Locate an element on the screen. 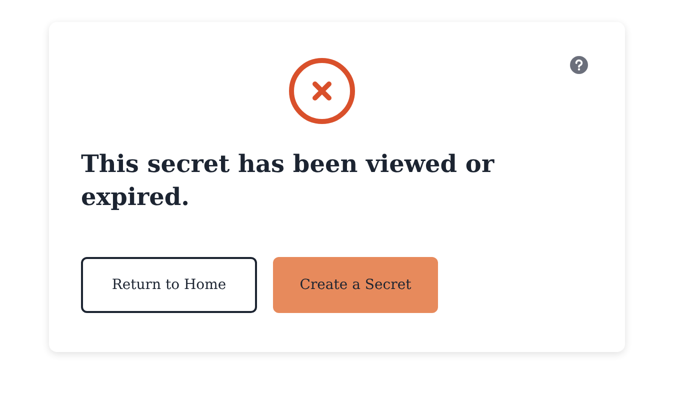 The width and height of the screenshot is (692, 407). create-button: Create a Secret is located at coordinates (355, 285).